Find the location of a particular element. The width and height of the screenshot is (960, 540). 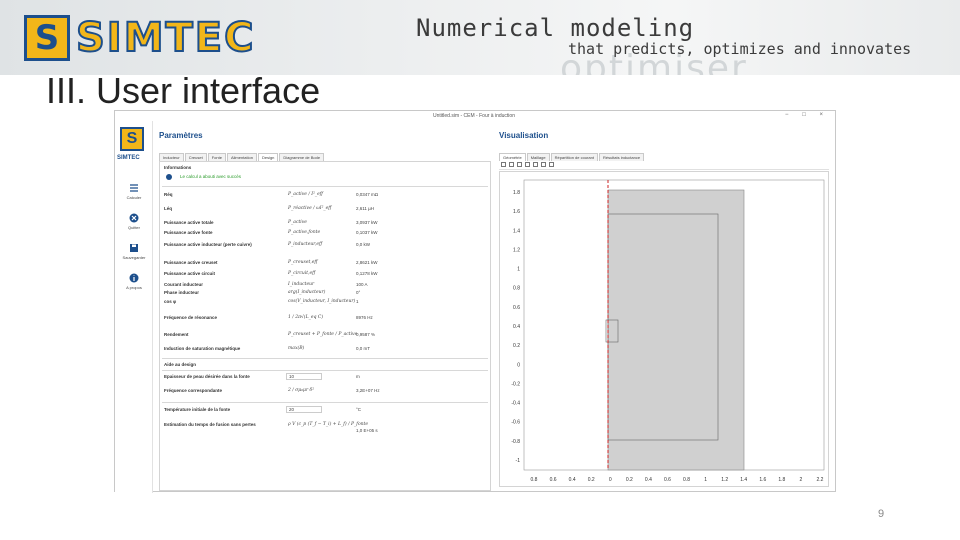

result-row: Réq P_active / I²_eff 0,0347 mΩ is located at coordinates (325, 197).